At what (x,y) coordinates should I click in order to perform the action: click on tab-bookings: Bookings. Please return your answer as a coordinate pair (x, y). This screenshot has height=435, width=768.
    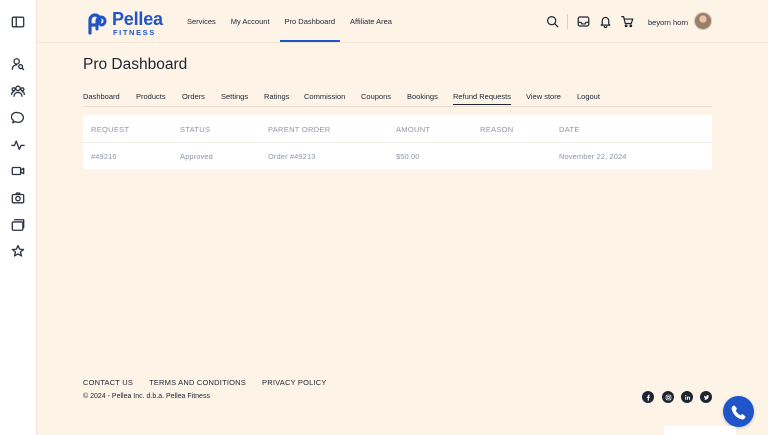
    Looking at the image, I should click on (422, 96).